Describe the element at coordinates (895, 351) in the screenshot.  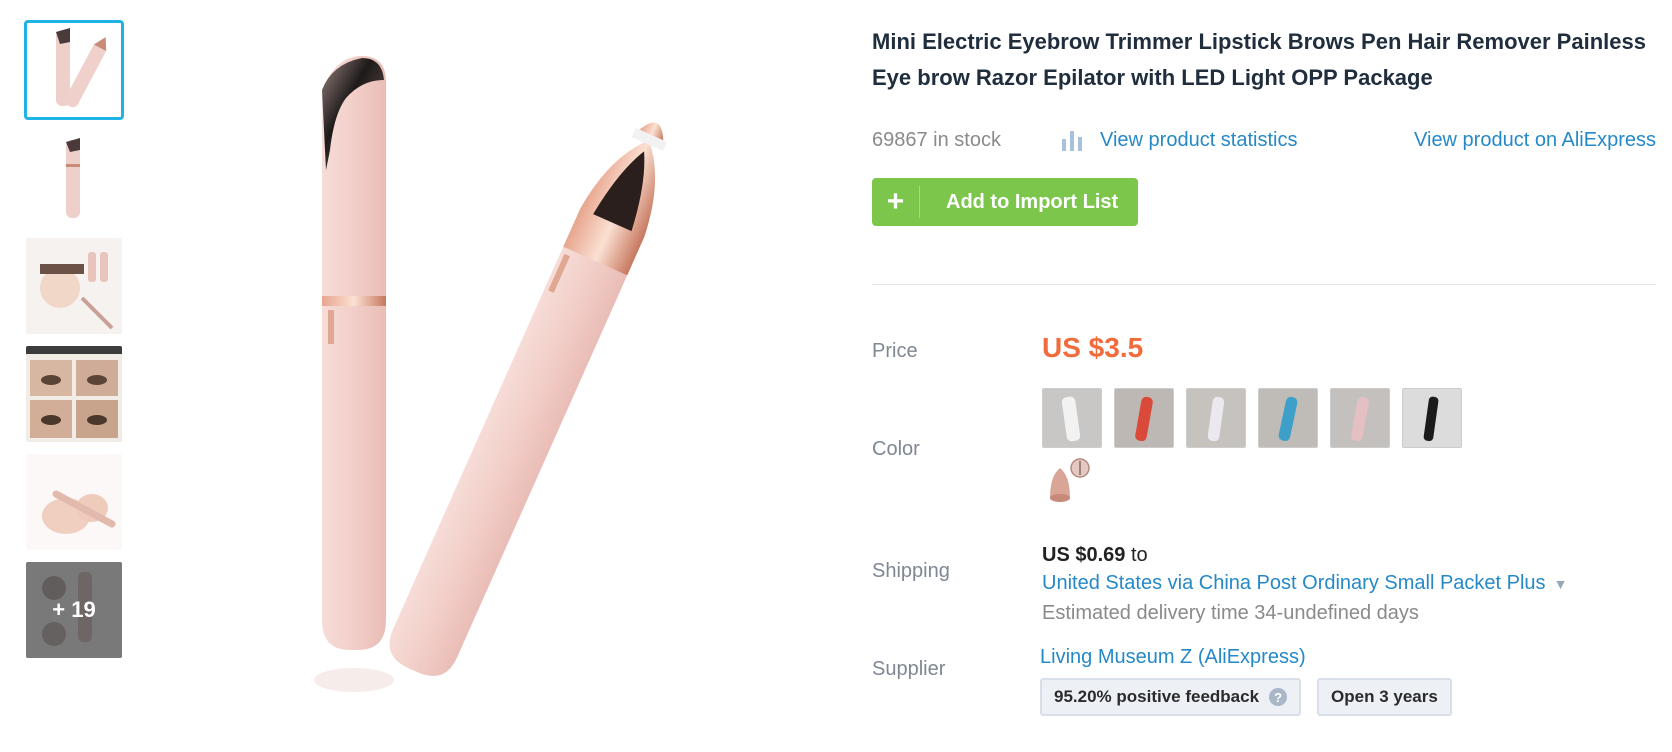
I see `price-label: Price` at that location.